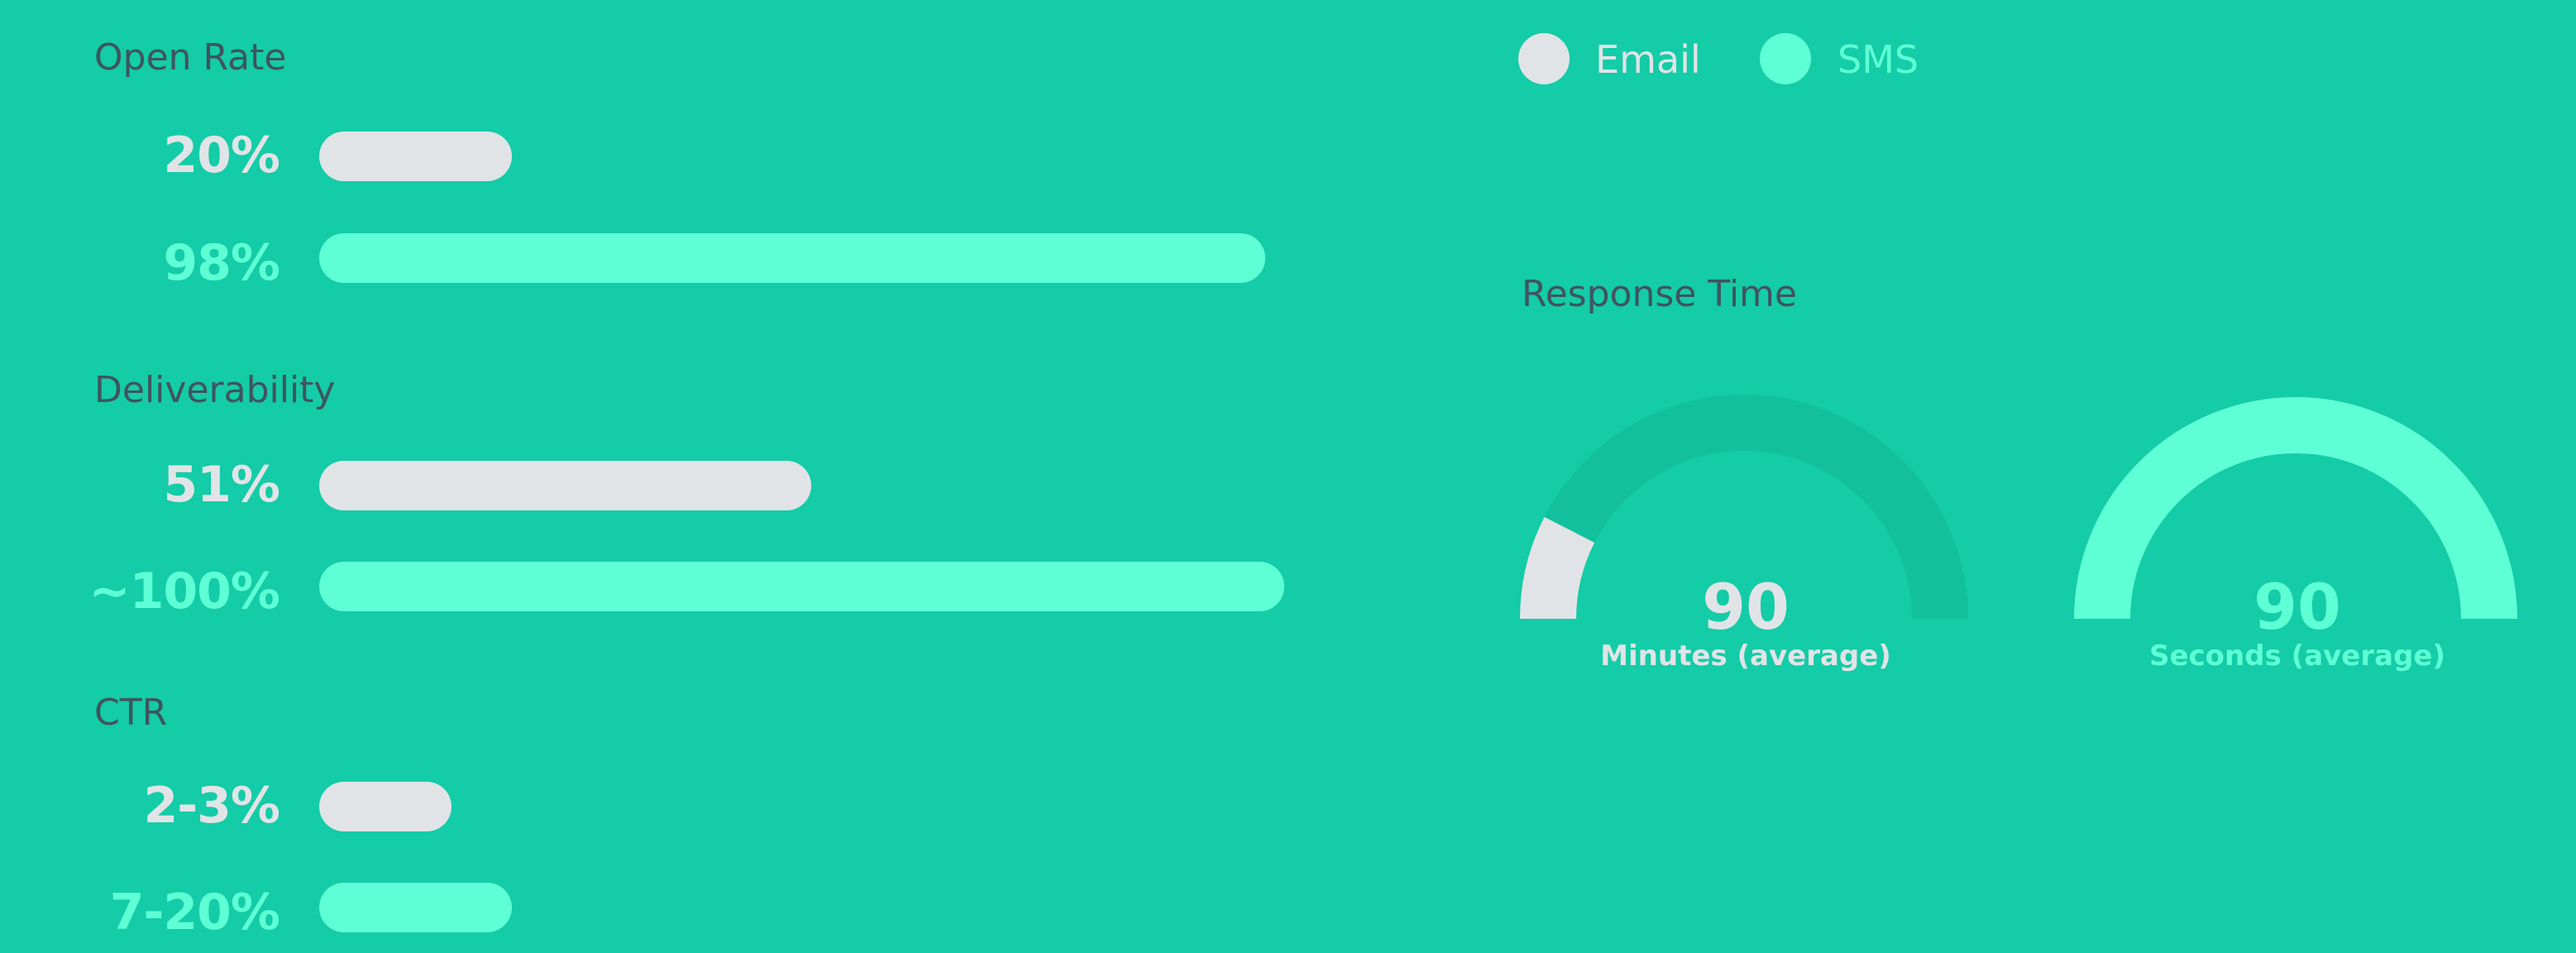 Image resolution: width=2576 pixels, height=953 pixels. I want to click on email-gauge-caption: Minutes (average), so click(1745, 656).